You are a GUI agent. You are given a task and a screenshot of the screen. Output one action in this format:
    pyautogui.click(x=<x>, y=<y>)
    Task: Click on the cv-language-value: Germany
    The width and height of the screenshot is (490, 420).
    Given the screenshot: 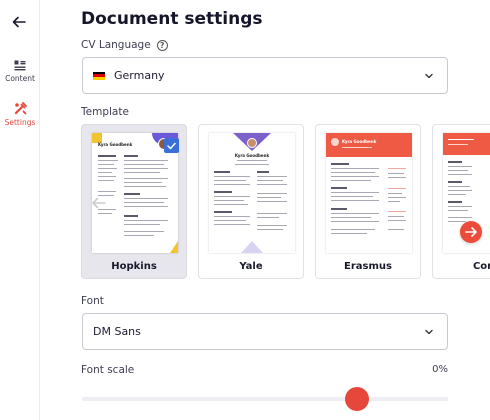 What is the action you would take?
    pyautogui.click(x=139, y=75)
    